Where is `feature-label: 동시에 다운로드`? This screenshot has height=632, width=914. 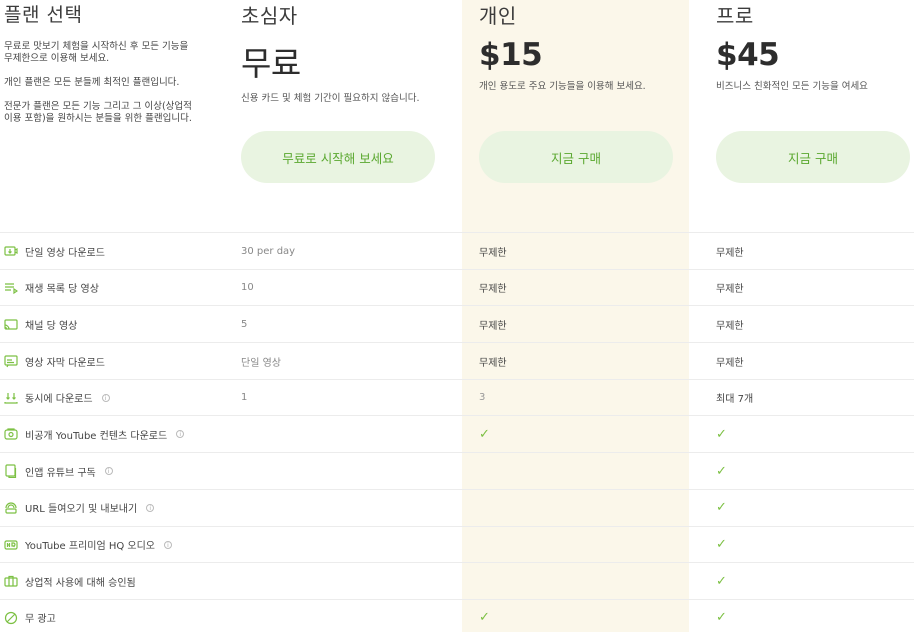 feature-label: 동시에 다운로드 is located at coordinates (59, 400).